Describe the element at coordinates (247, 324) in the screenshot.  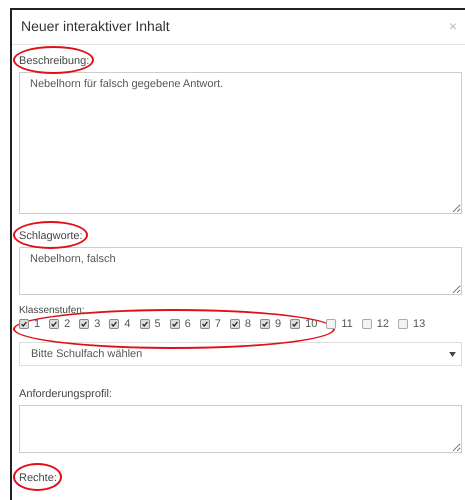
I see `checkbox-label: 8` at that location.